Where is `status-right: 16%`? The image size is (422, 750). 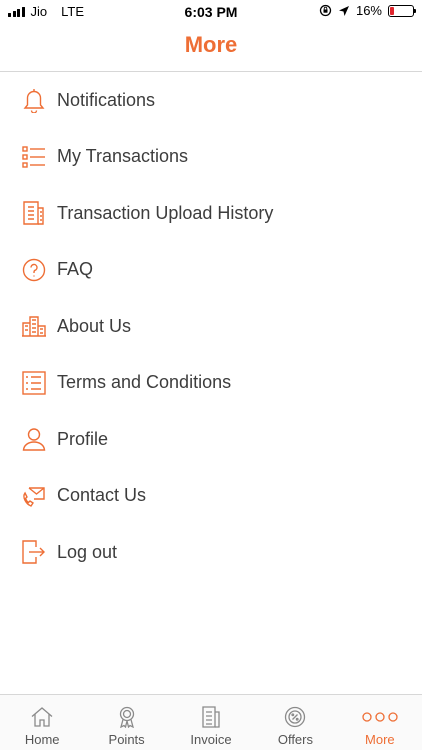
status-right: 16% is located at coordinates (367, 10).